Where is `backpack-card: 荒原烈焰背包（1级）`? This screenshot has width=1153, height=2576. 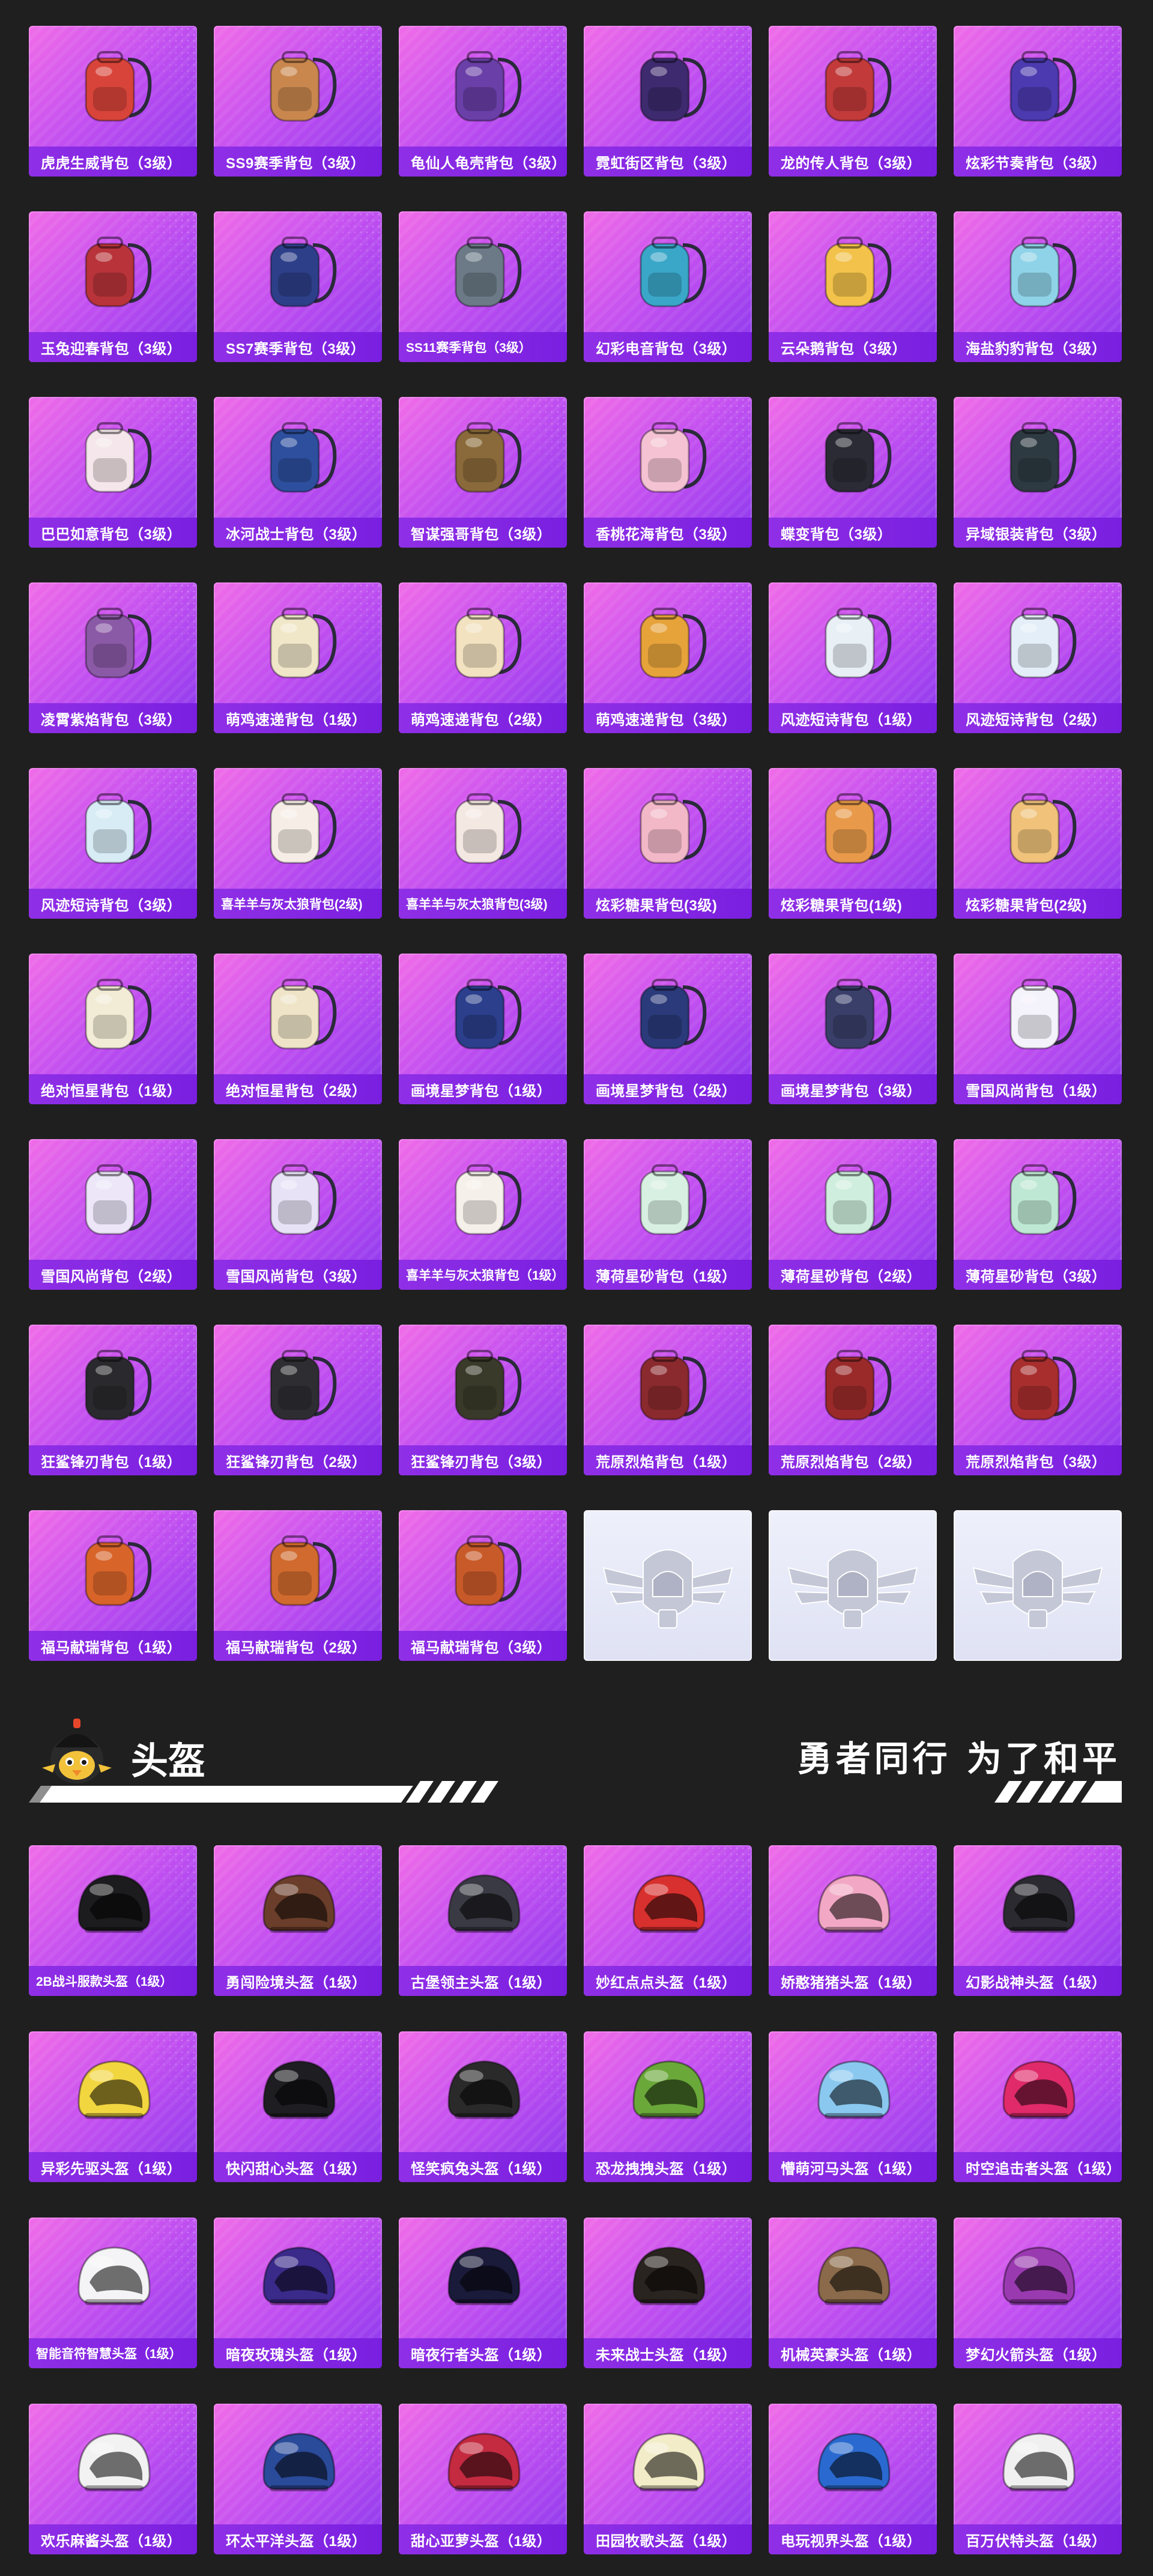
backpack-card: 荒原烈焰背包（1级） is located at coordinates (668, 1400).